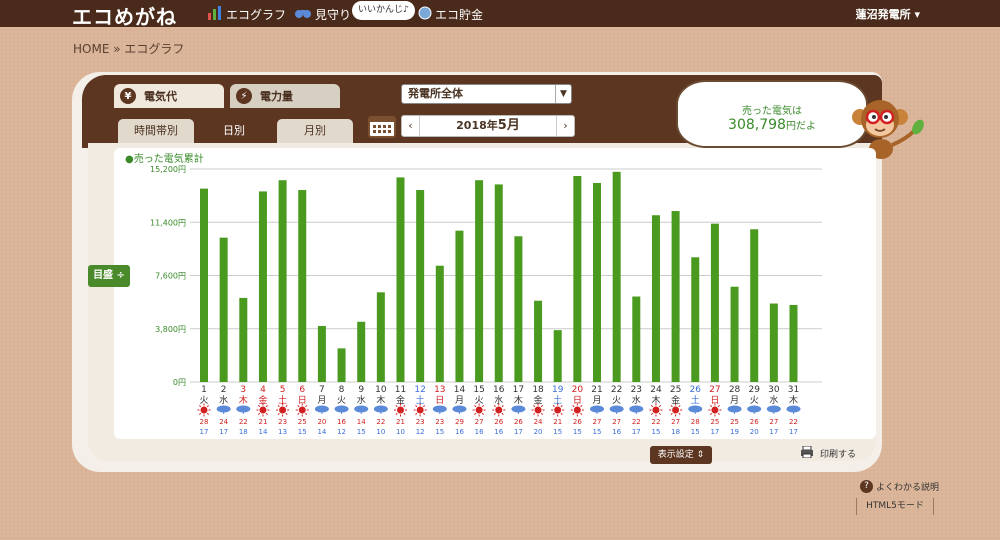  What do you see at coordinates (895, 506) in the screenshot?
I see `html5-mode-button: HTML5モード` at bounding box center [895, 506].